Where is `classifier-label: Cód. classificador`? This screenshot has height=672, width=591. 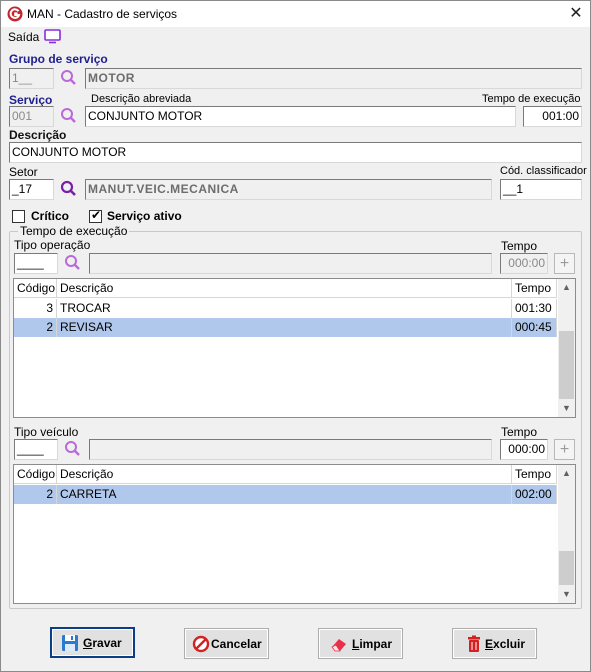
classifier-label: Cód. classificador is located at coordinates (543, 171).